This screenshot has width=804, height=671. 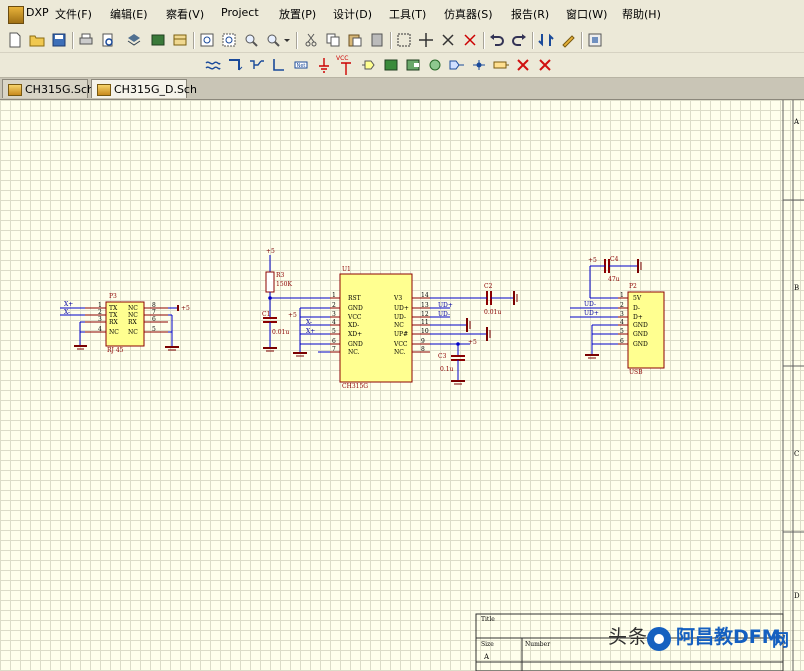 I want to click on r3-designator: R3, so click(x=280, y=275).